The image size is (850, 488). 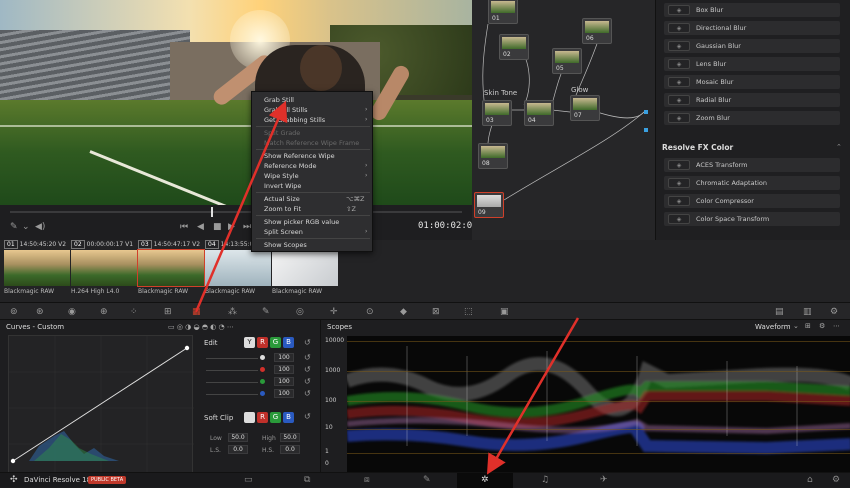 I want to click on playhead, so click(x=212, y=212).